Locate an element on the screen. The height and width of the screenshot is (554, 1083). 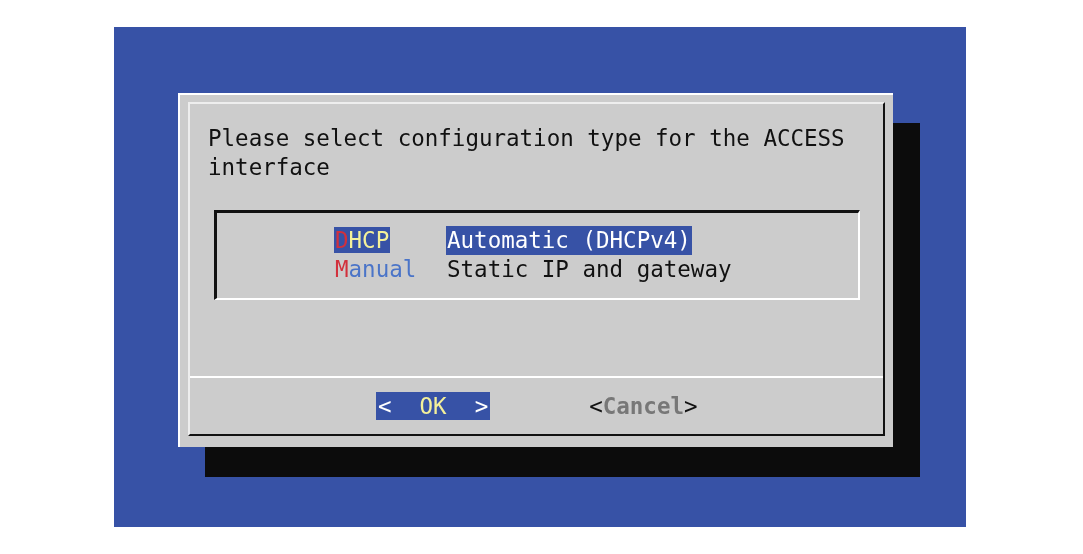
menu-option-tag: DHCP is located at coordinates (362, 240).